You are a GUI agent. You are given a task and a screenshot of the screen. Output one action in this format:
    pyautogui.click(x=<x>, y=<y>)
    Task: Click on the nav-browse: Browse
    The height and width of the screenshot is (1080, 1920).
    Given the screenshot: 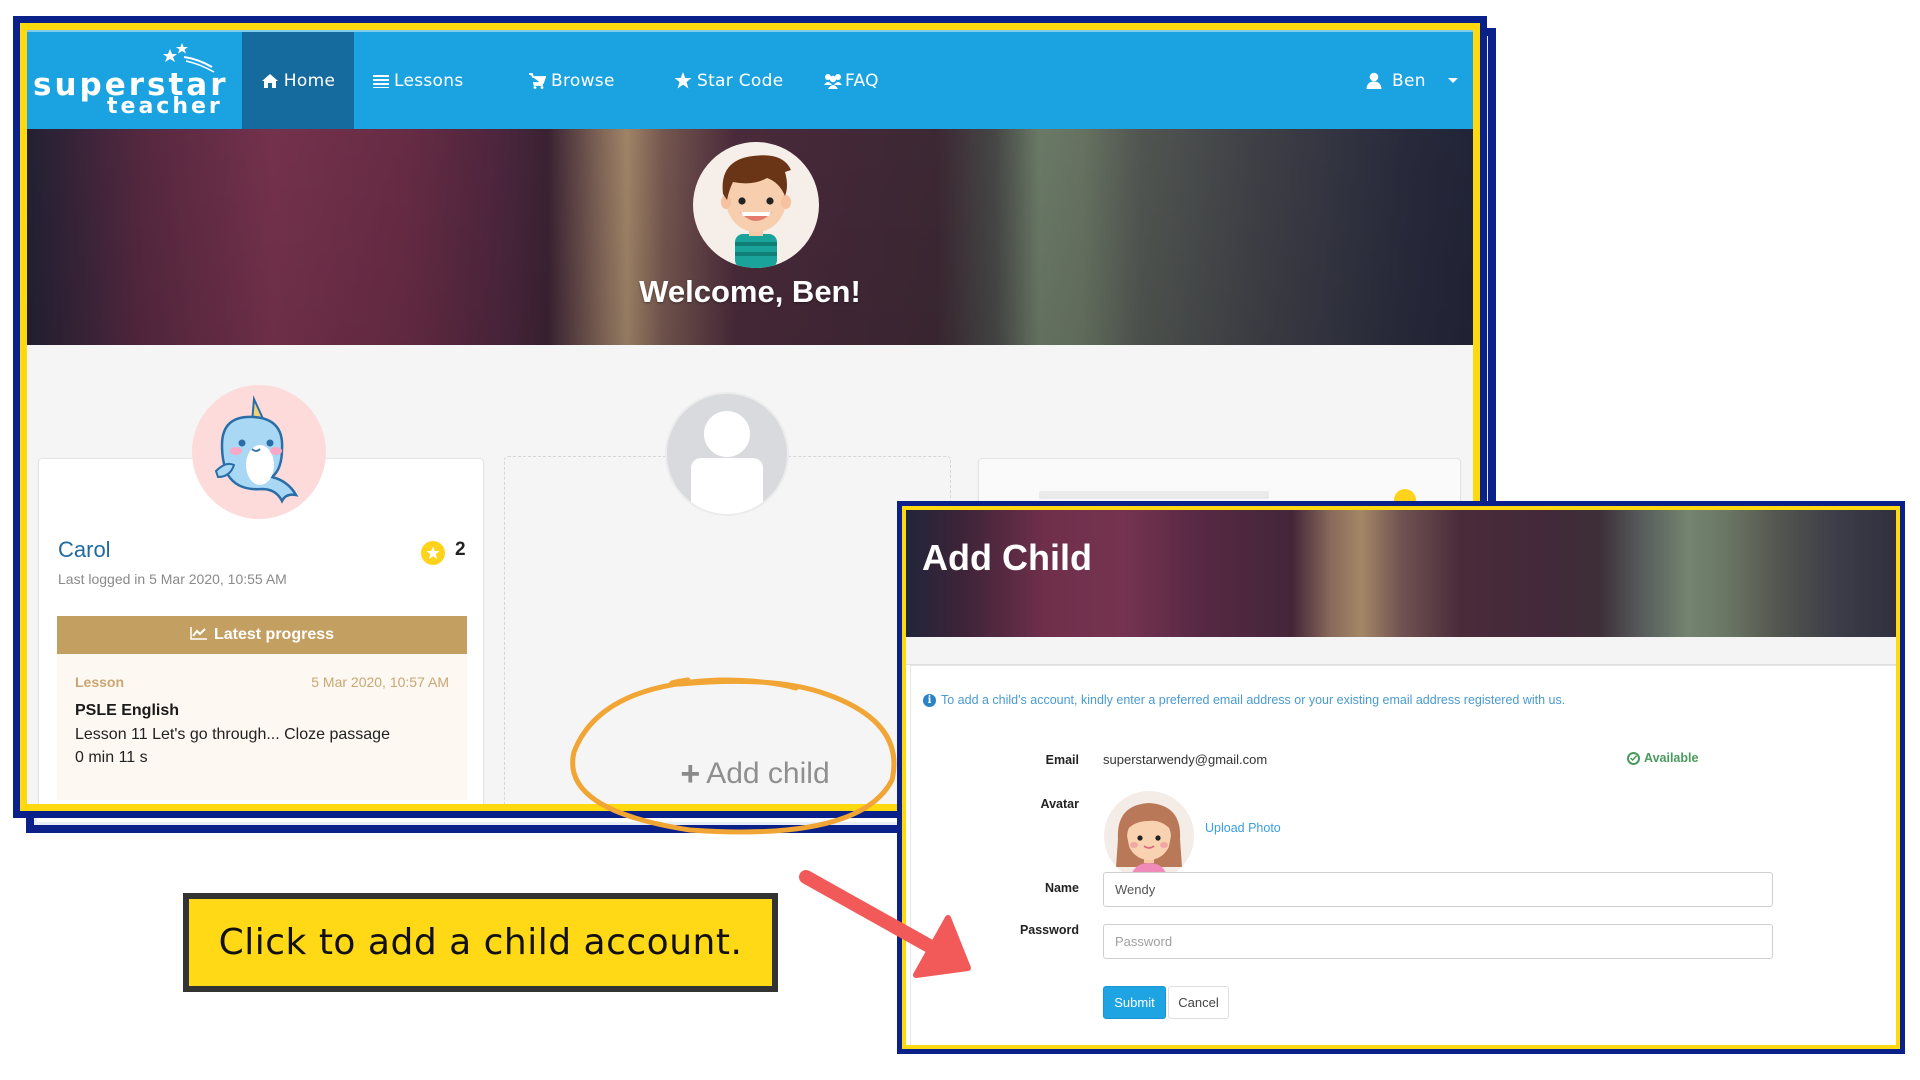 What is the action you would take?
    pyautogui.click(x=571, y=80)
    